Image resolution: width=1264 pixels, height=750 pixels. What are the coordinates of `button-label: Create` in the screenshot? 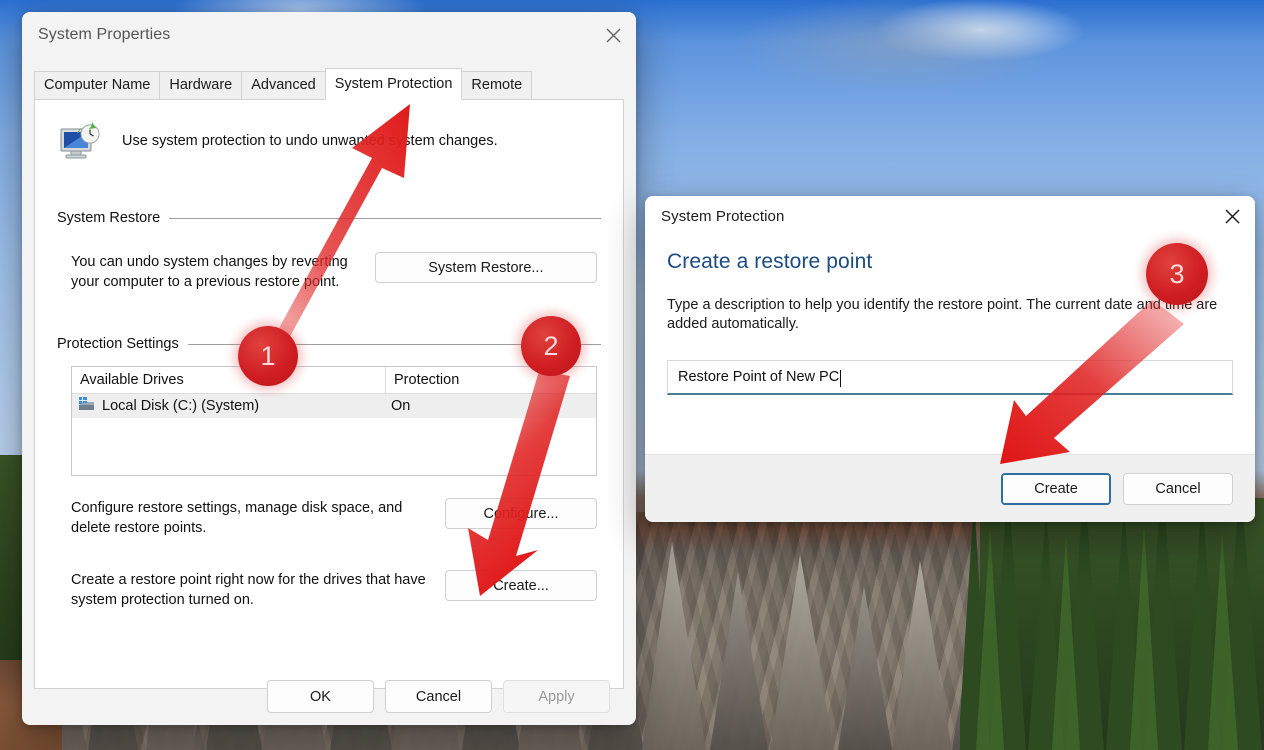 It's located at (1056, 488).